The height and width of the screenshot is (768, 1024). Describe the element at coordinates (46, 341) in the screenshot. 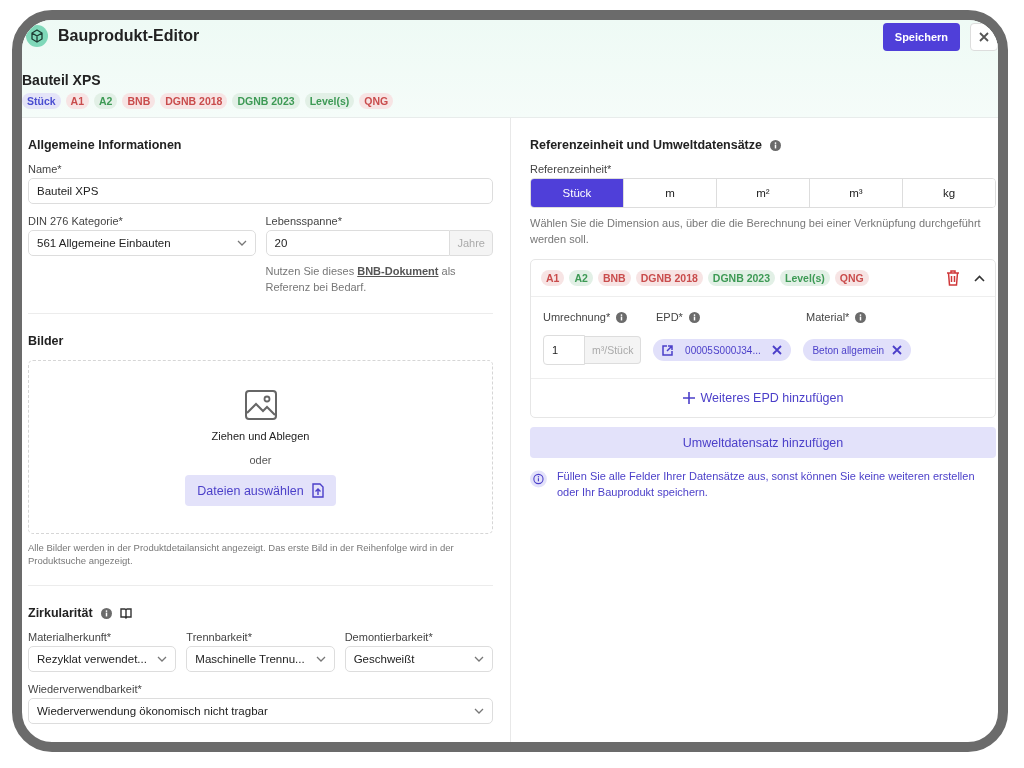

I see `section-heading: Bilder` at that location.